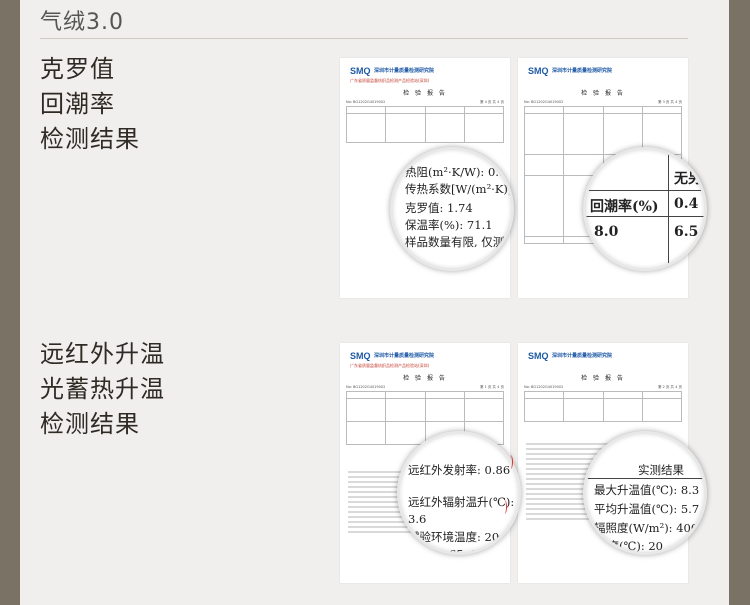  What do you see at coordinates (646, 528) in the screenshot?
I see `mag-text: 辐照度(W/m²): 400` at bounding box center [646, 528].